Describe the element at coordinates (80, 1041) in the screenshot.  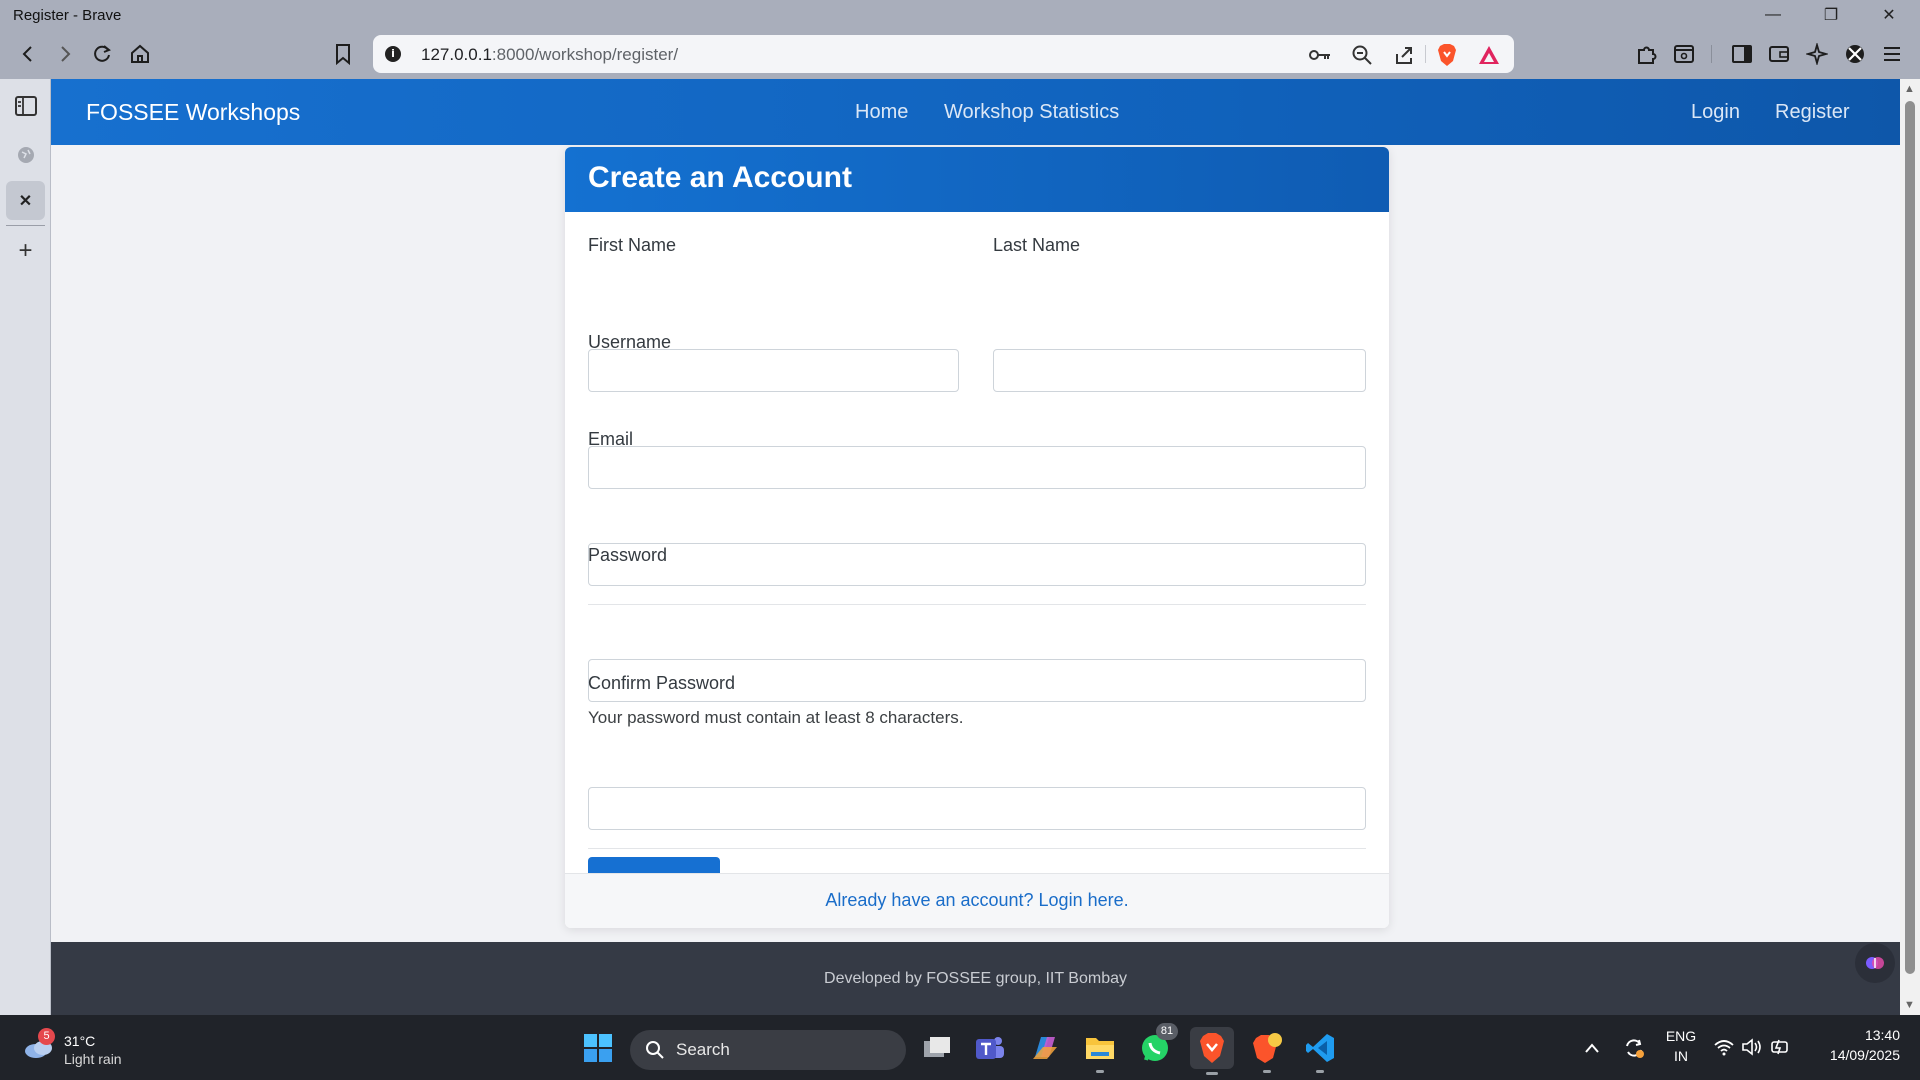
I see `temperature: 31°C` at that location.